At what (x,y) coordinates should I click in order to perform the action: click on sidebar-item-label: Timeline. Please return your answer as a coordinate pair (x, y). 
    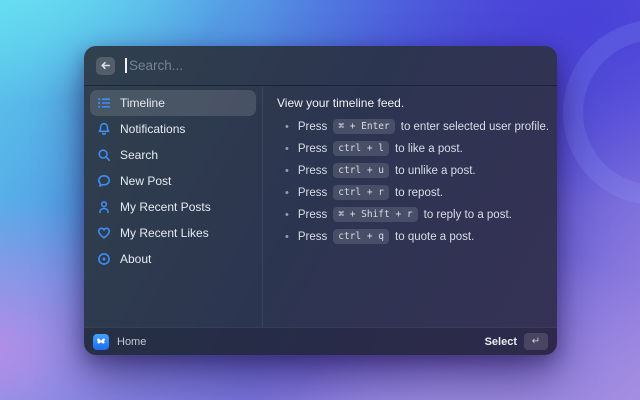
    Looking at the image, I should click on (142, 103).